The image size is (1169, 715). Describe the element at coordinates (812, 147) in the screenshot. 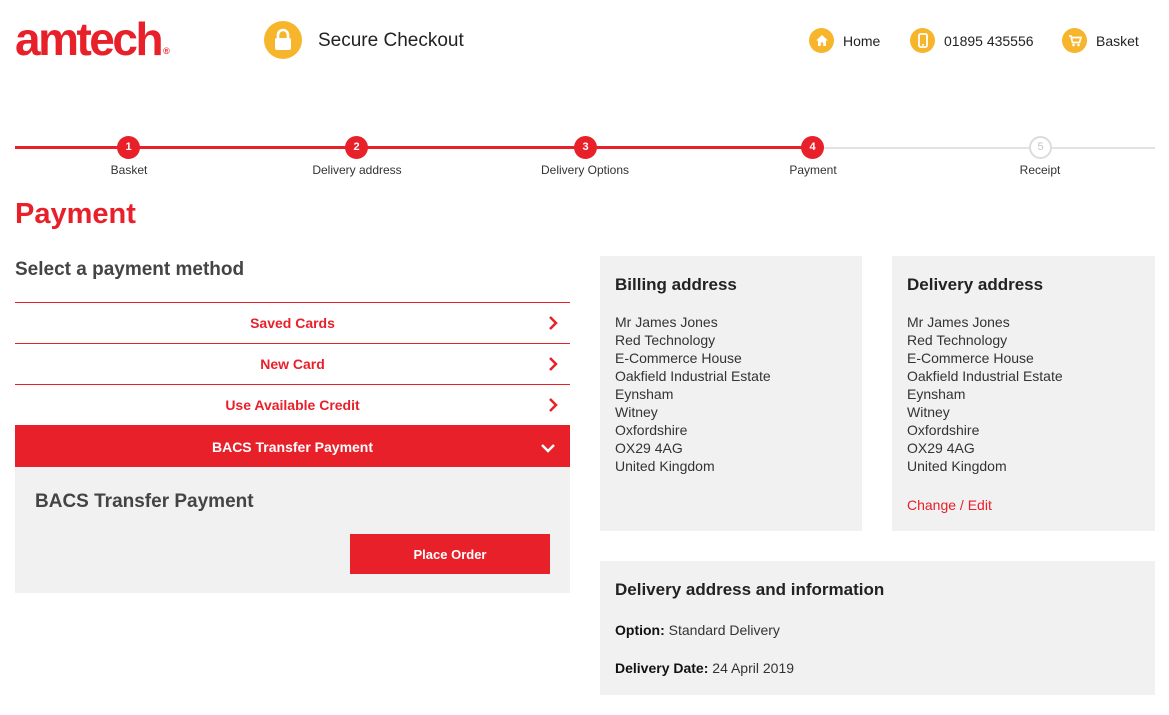

I see `step-payment-number: 4` at that location.